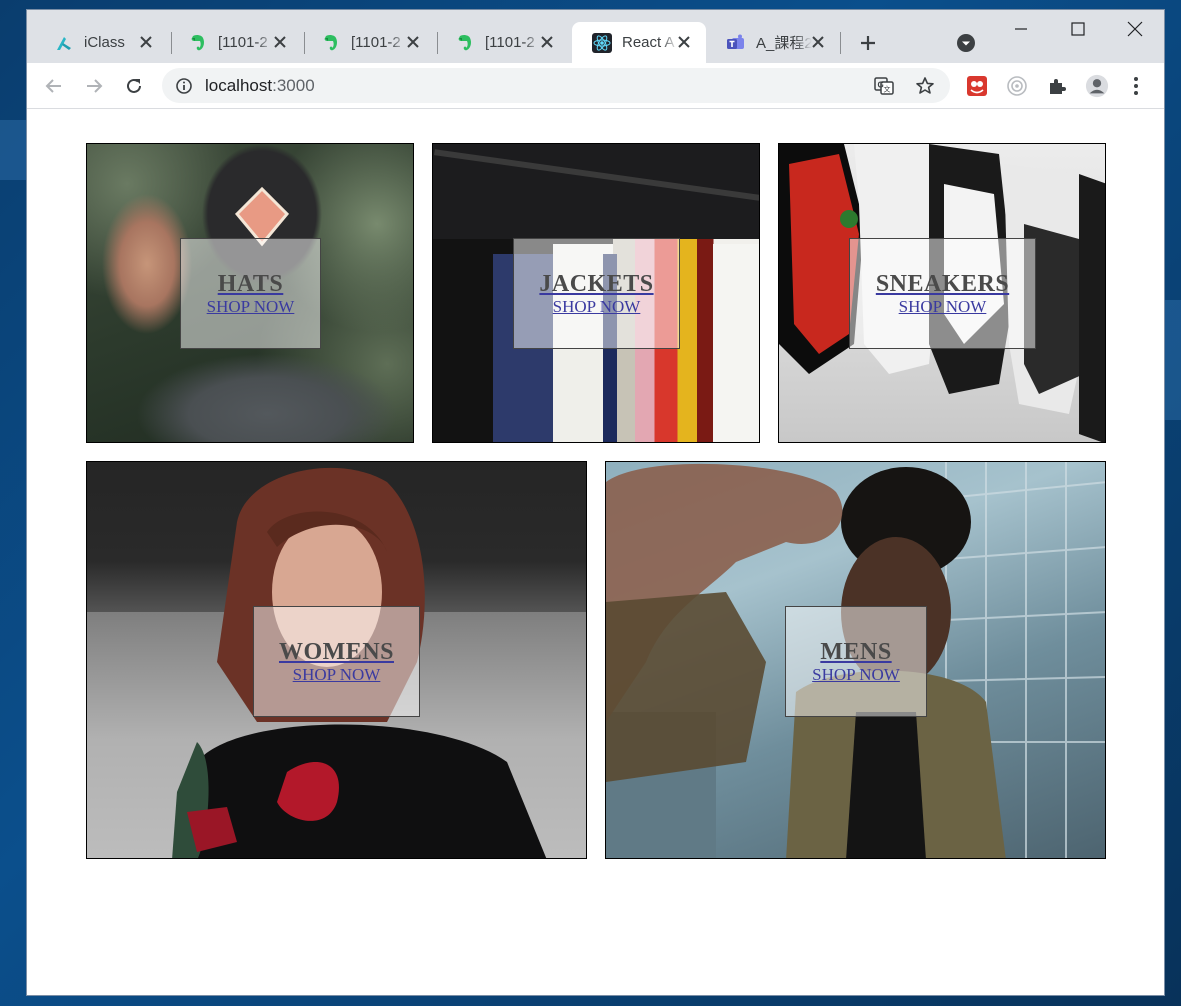 This screenshot has height=1006, width=1181. I want to click on forward-button, so click(94, 86).